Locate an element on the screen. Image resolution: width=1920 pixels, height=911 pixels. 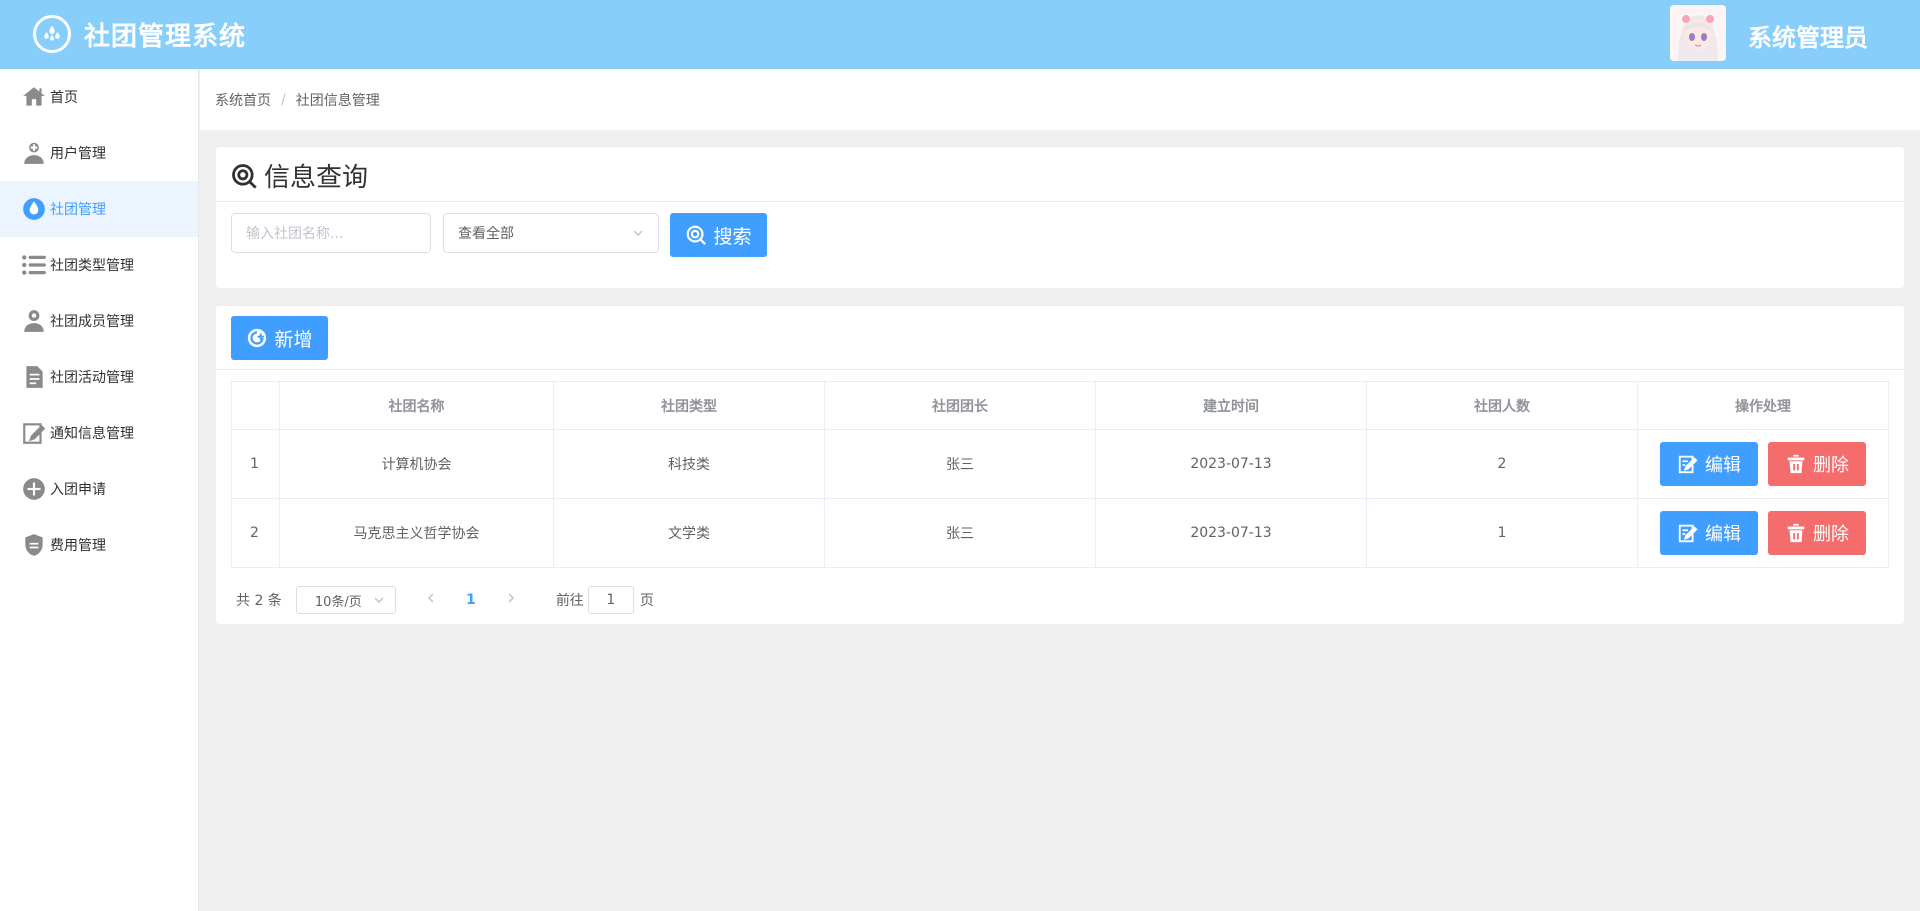
sidebar-item-activities: 社团活动管理 is located at coordinates (99, 377).